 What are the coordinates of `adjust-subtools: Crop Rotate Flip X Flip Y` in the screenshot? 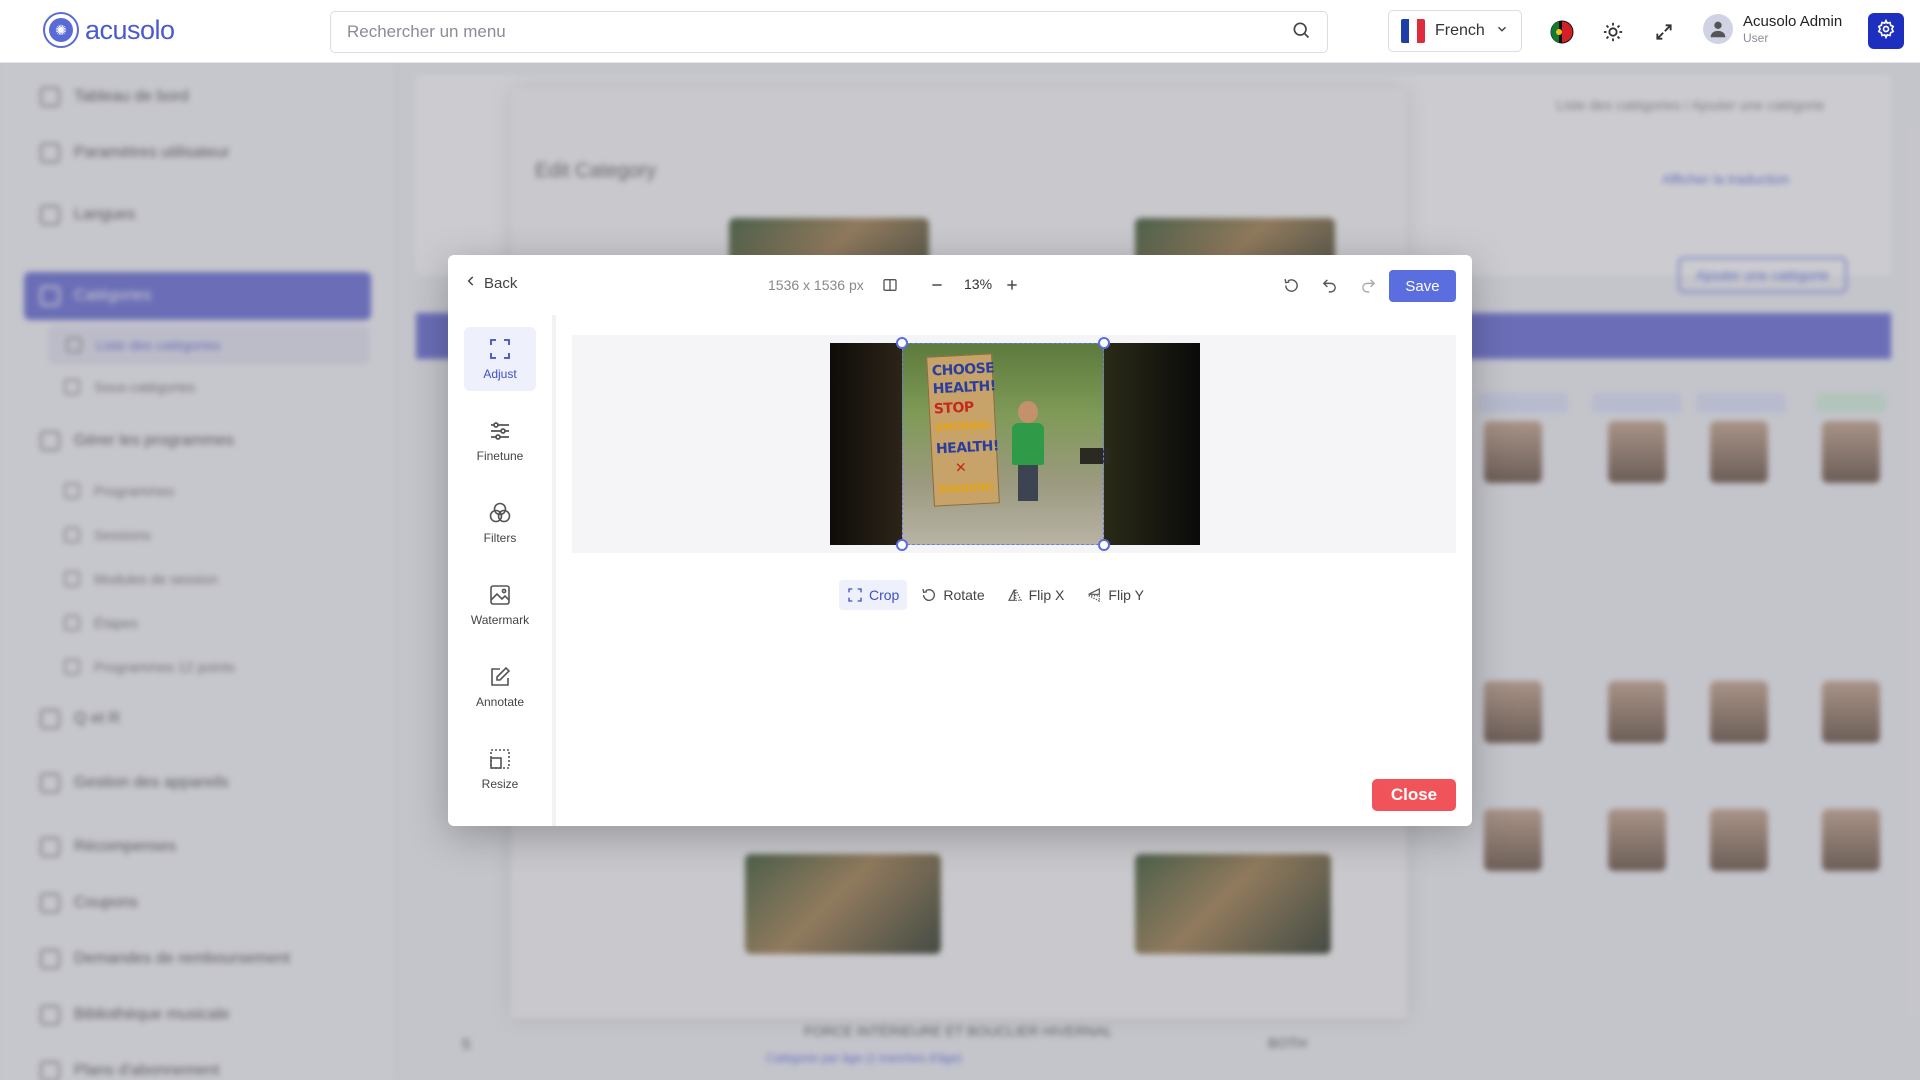 It's located at (995, 595).